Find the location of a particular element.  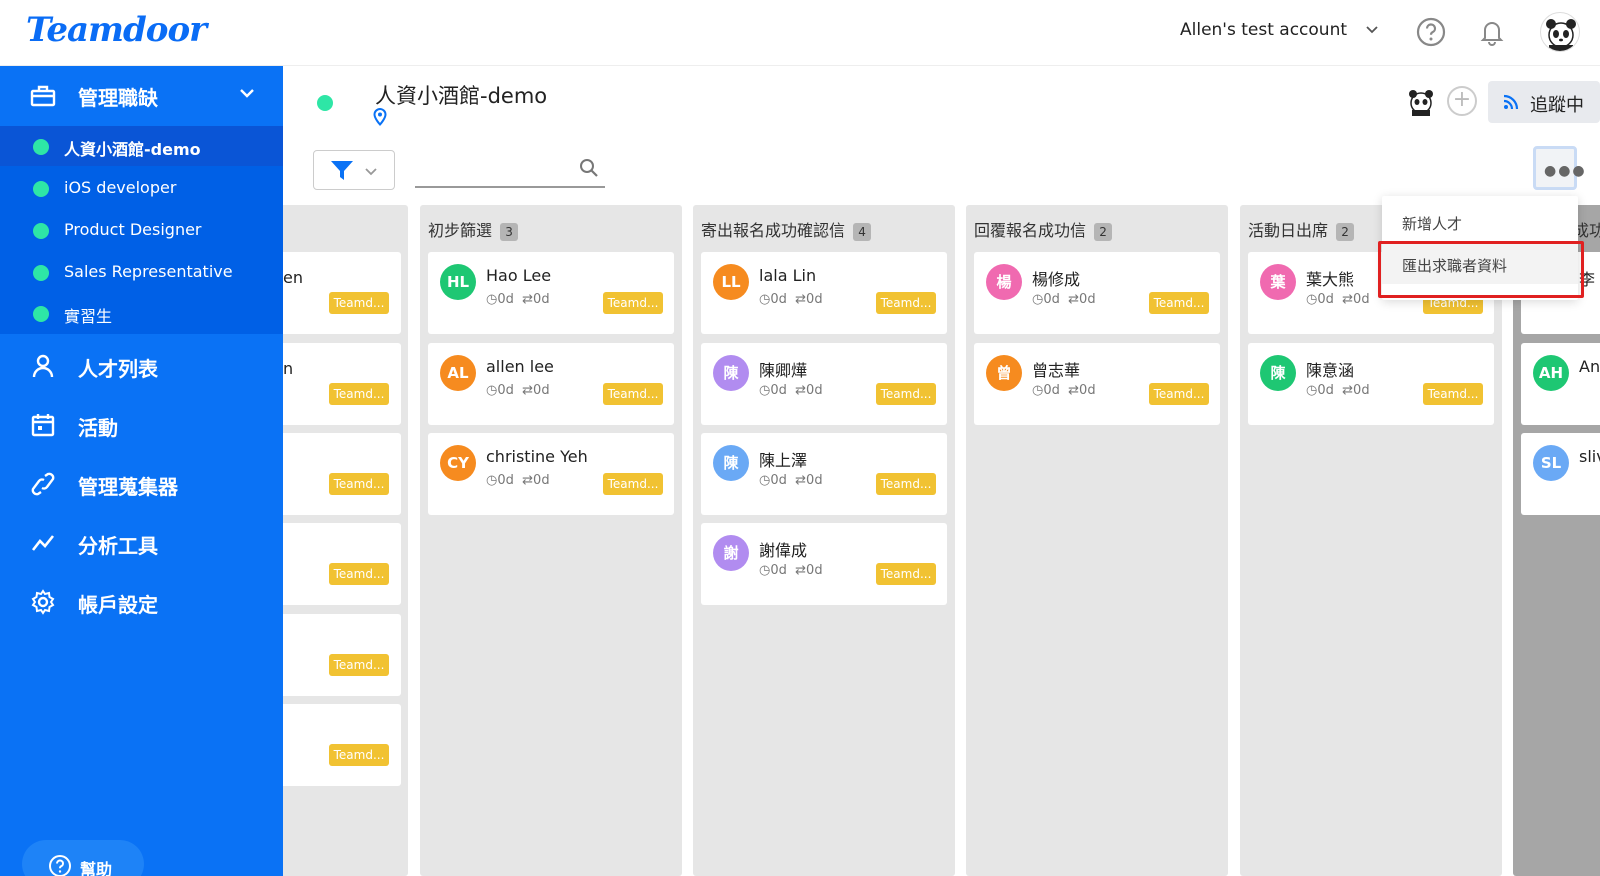

candidate-name: 陳上澤 is located at coordinates (783, 460).